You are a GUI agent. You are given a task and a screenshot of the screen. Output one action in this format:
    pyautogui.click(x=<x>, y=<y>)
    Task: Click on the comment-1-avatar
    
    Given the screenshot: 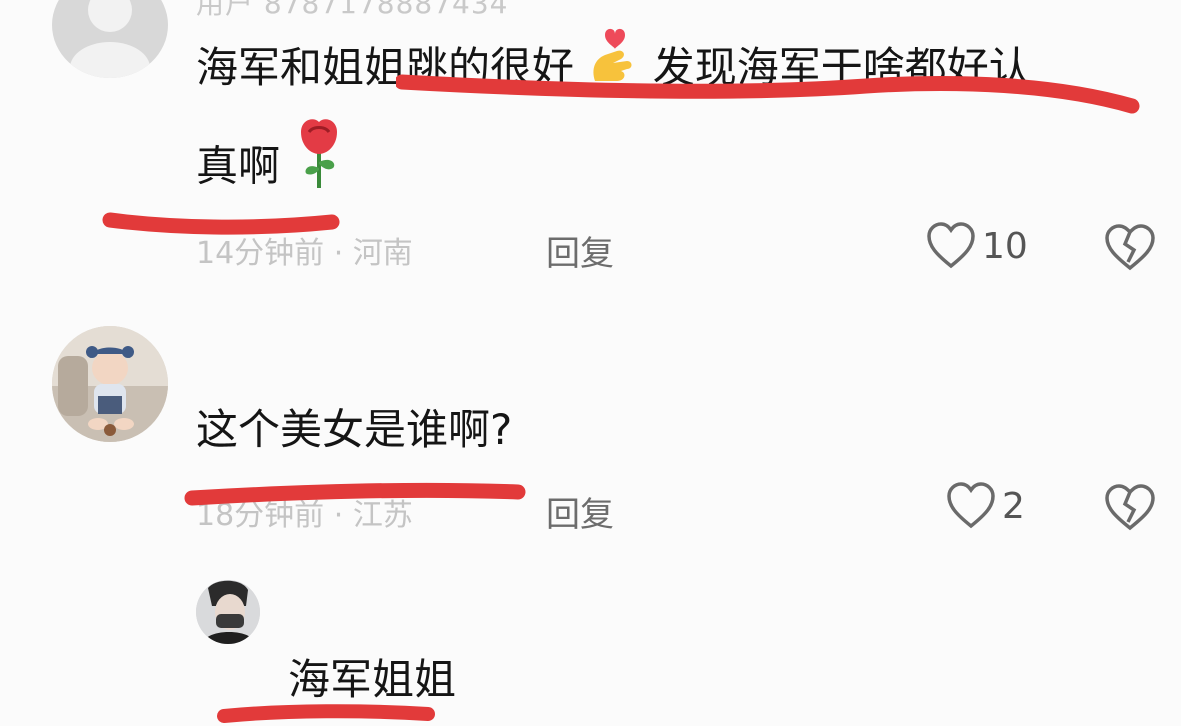 What is the action you would take?
    pyautogui.click(x=110, y=39)
    